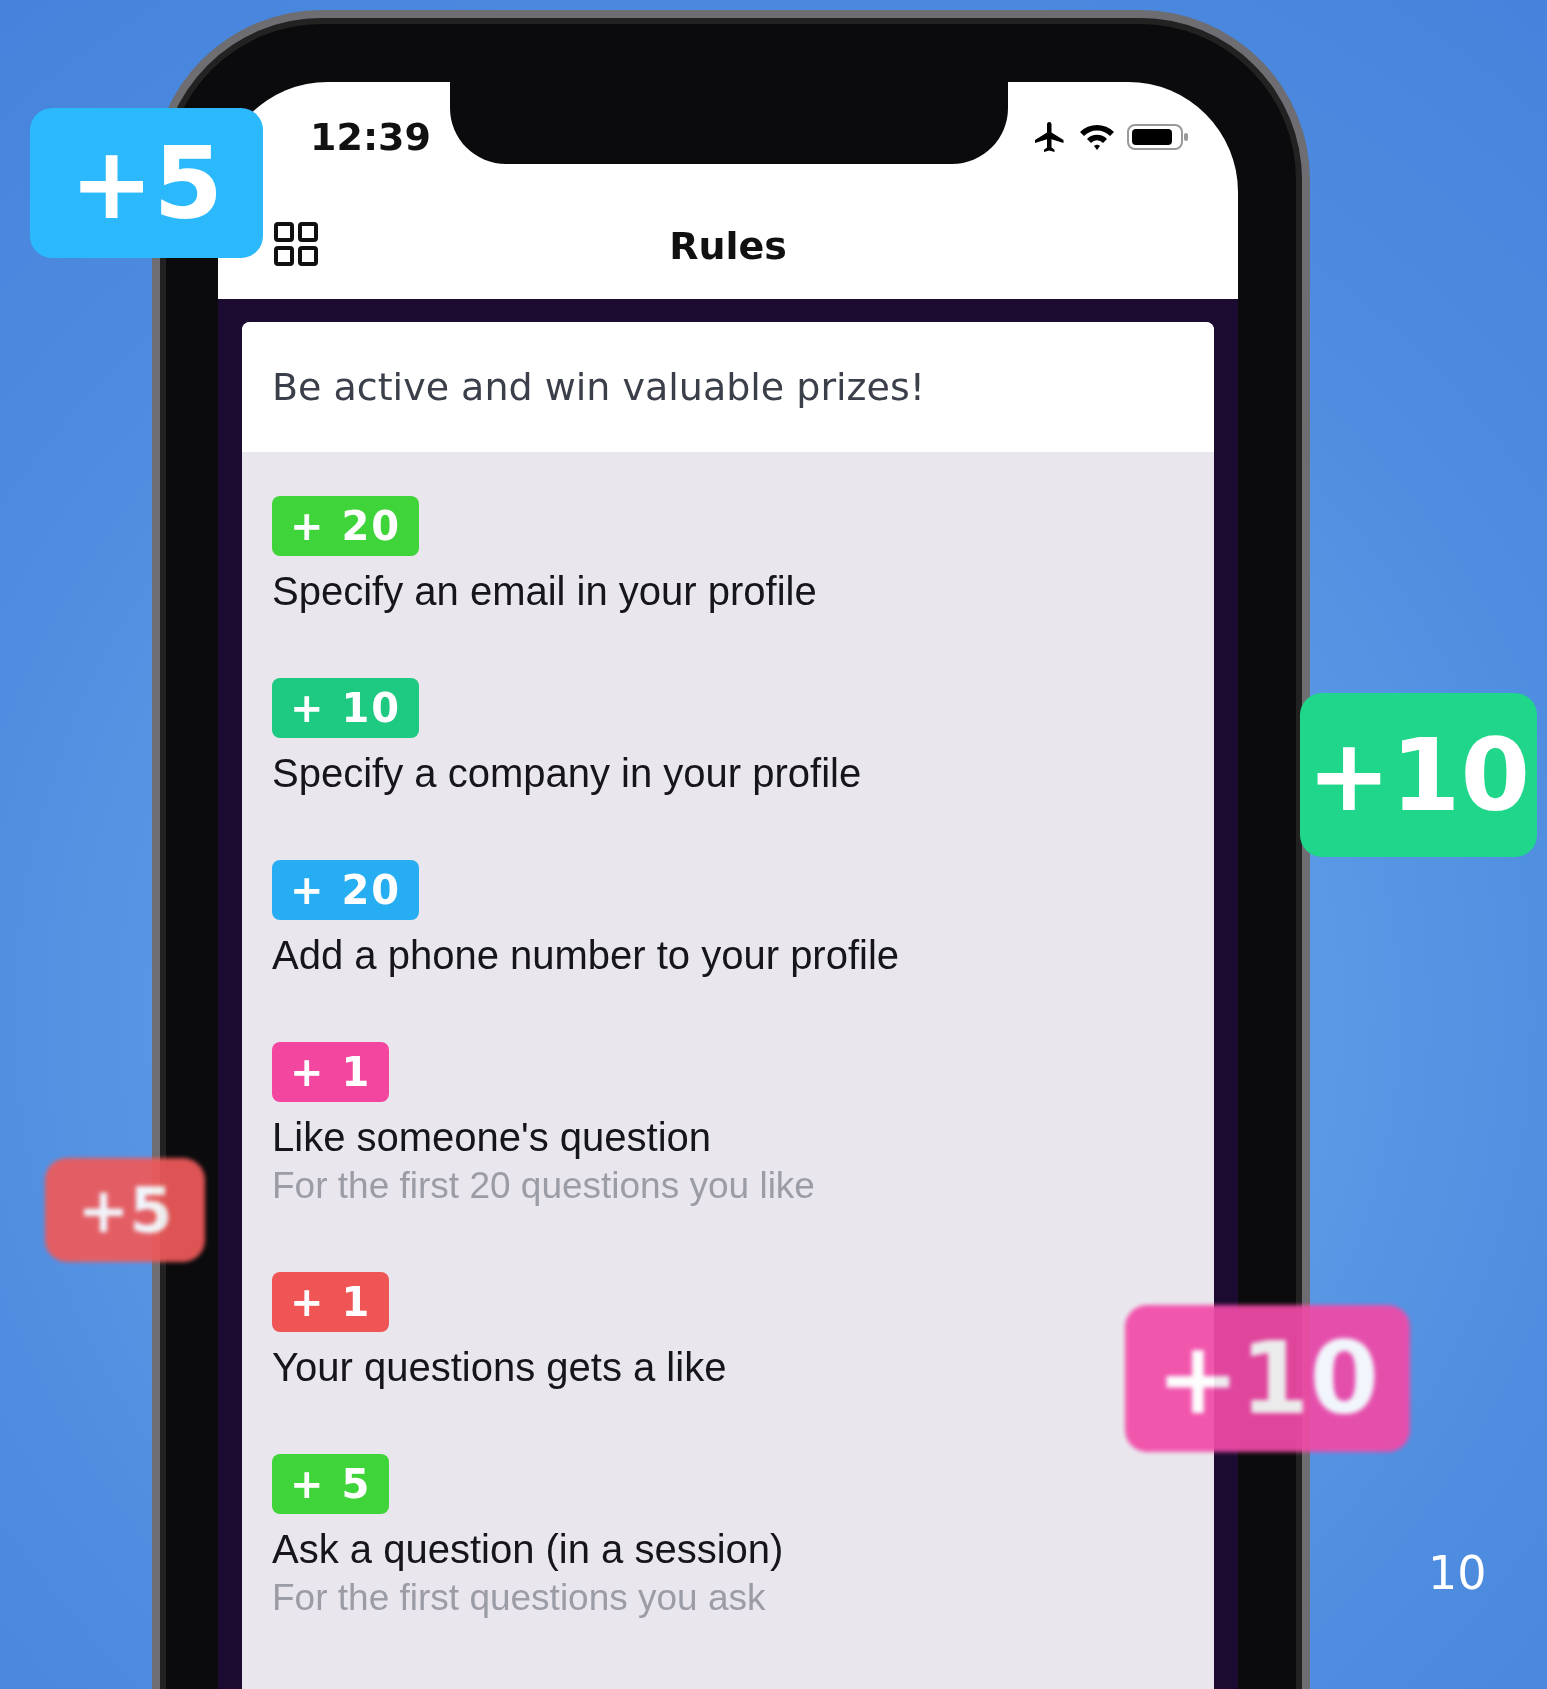  What do you see at coordinates (1158, 137) in the screenshot?
I see `battery-icon` at bounding box center [1158, 137].